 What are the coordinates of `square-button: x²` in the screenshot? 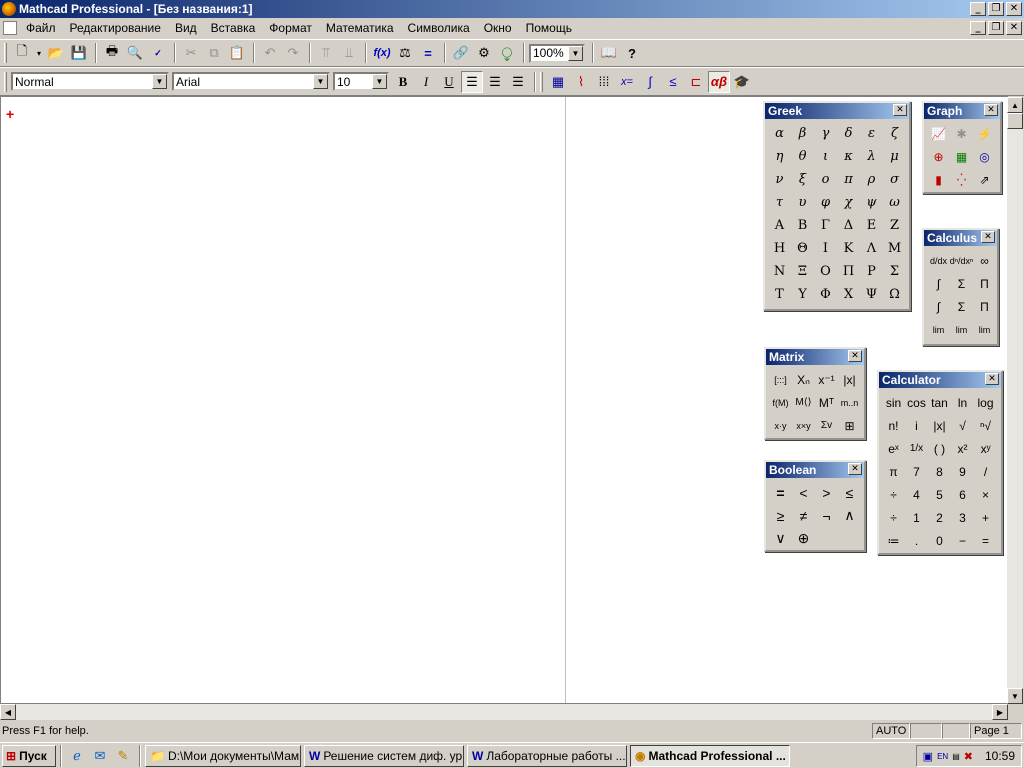 It's located at (962, 448).